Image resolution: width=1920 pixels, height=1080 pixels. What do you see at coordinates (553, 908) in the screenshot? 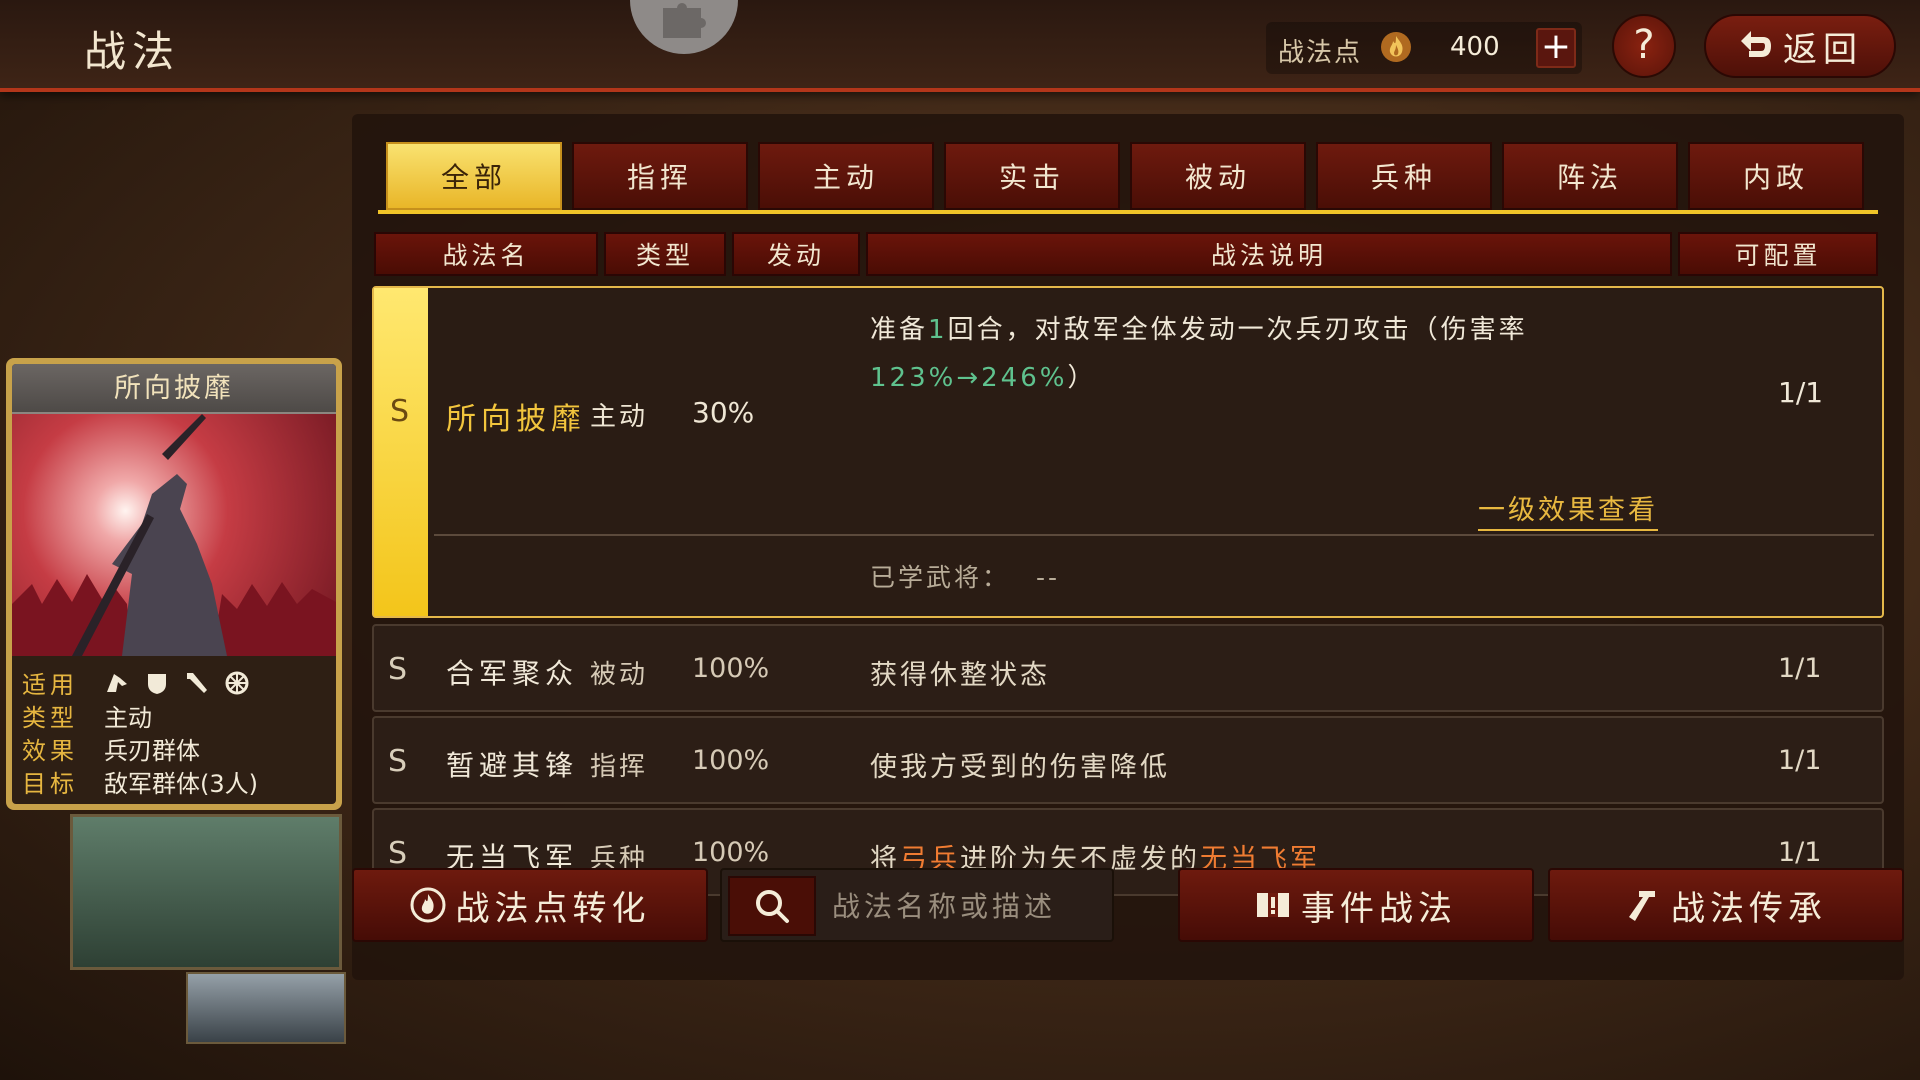
I see `convert-points-label: 战法点转化` at bounding box center [553, 908].